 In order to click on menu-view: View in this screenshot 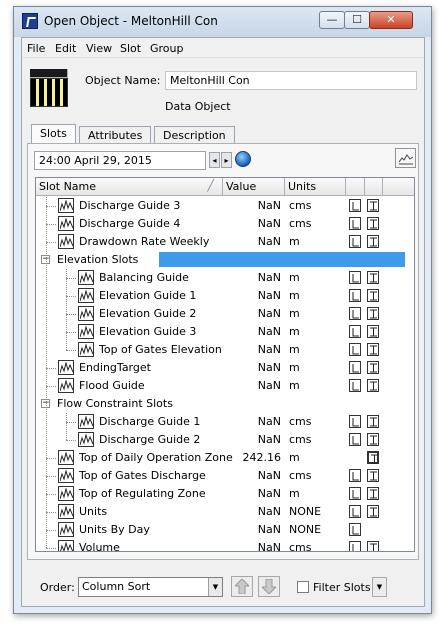, I will do `click(99, 48)`.